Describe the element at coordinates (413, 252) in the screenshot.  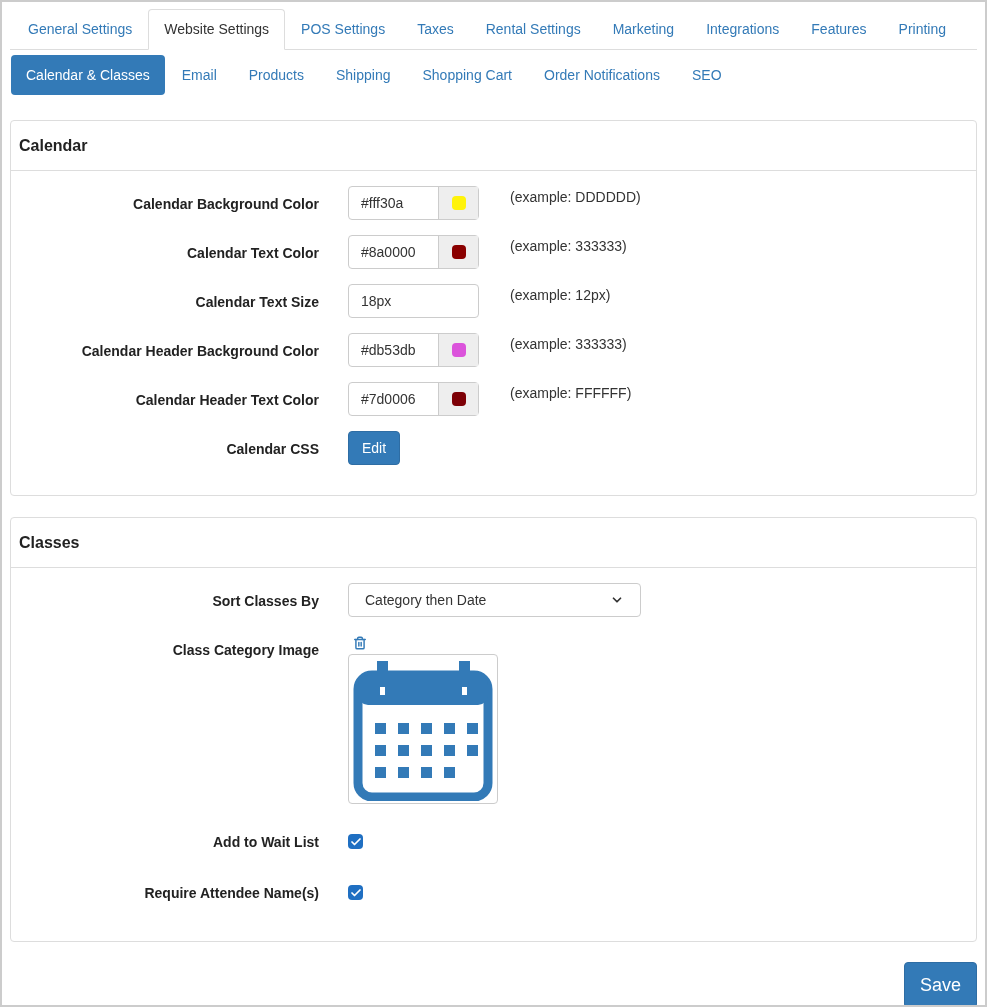
I see `color-field: #8a0000` at that location.